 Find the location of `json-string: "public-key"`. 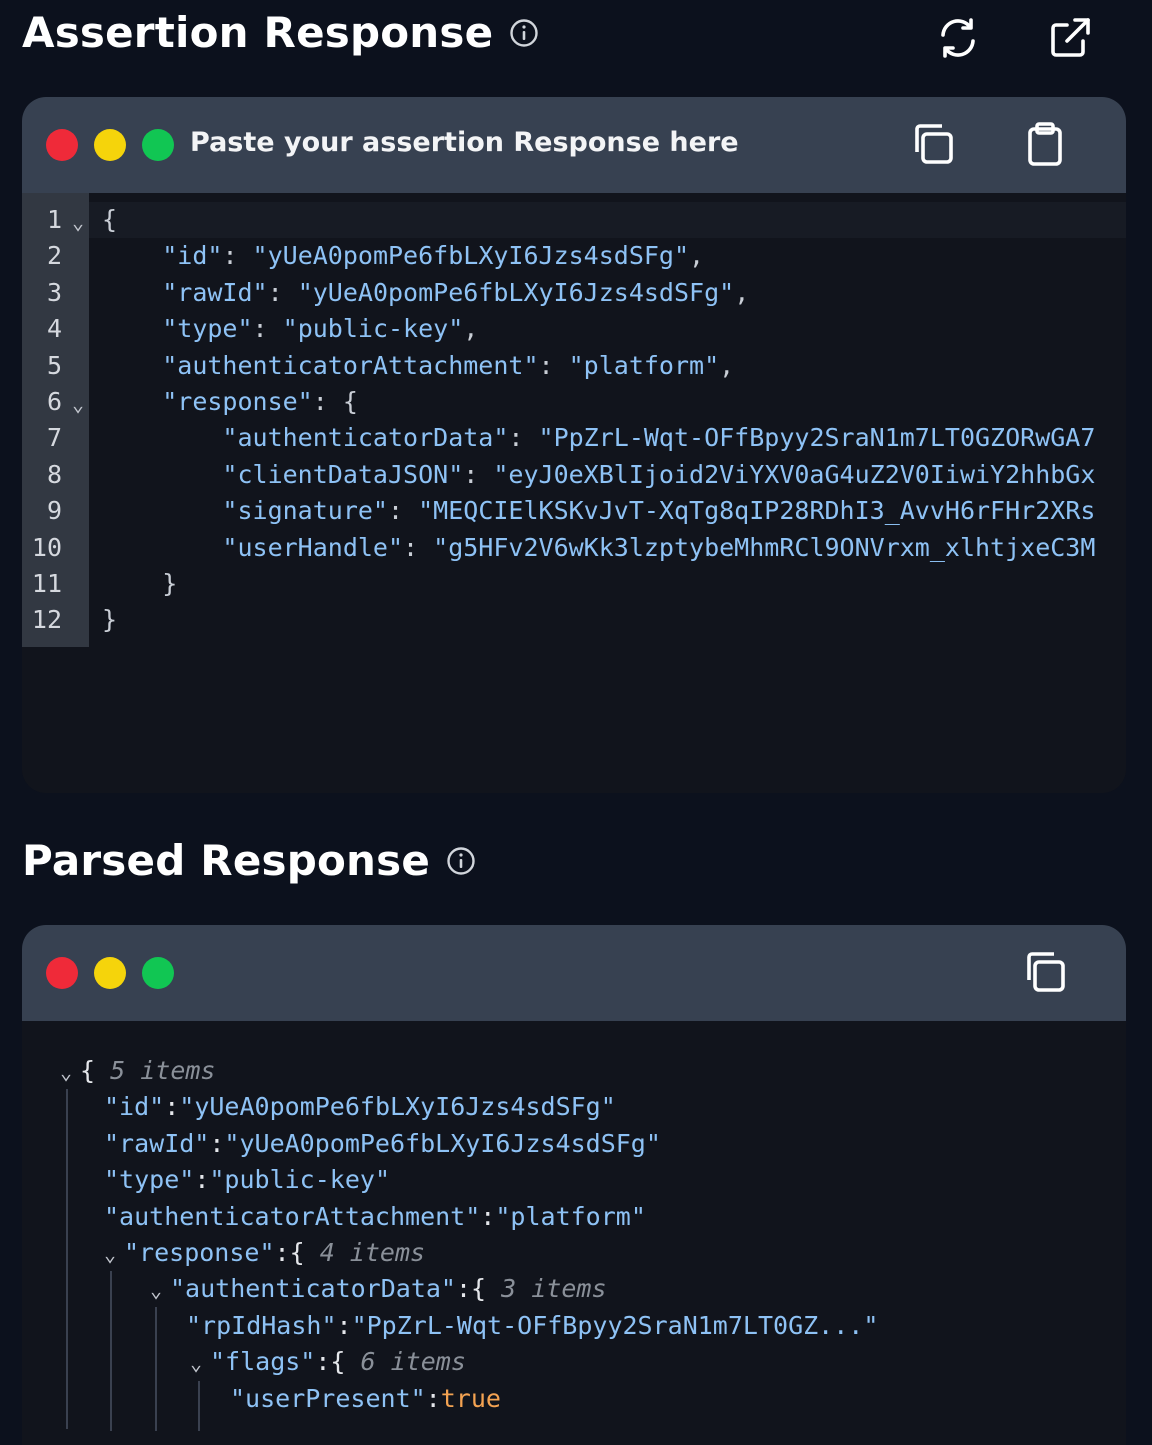

json-string: "public-key" is located at coordinates (373, 329).